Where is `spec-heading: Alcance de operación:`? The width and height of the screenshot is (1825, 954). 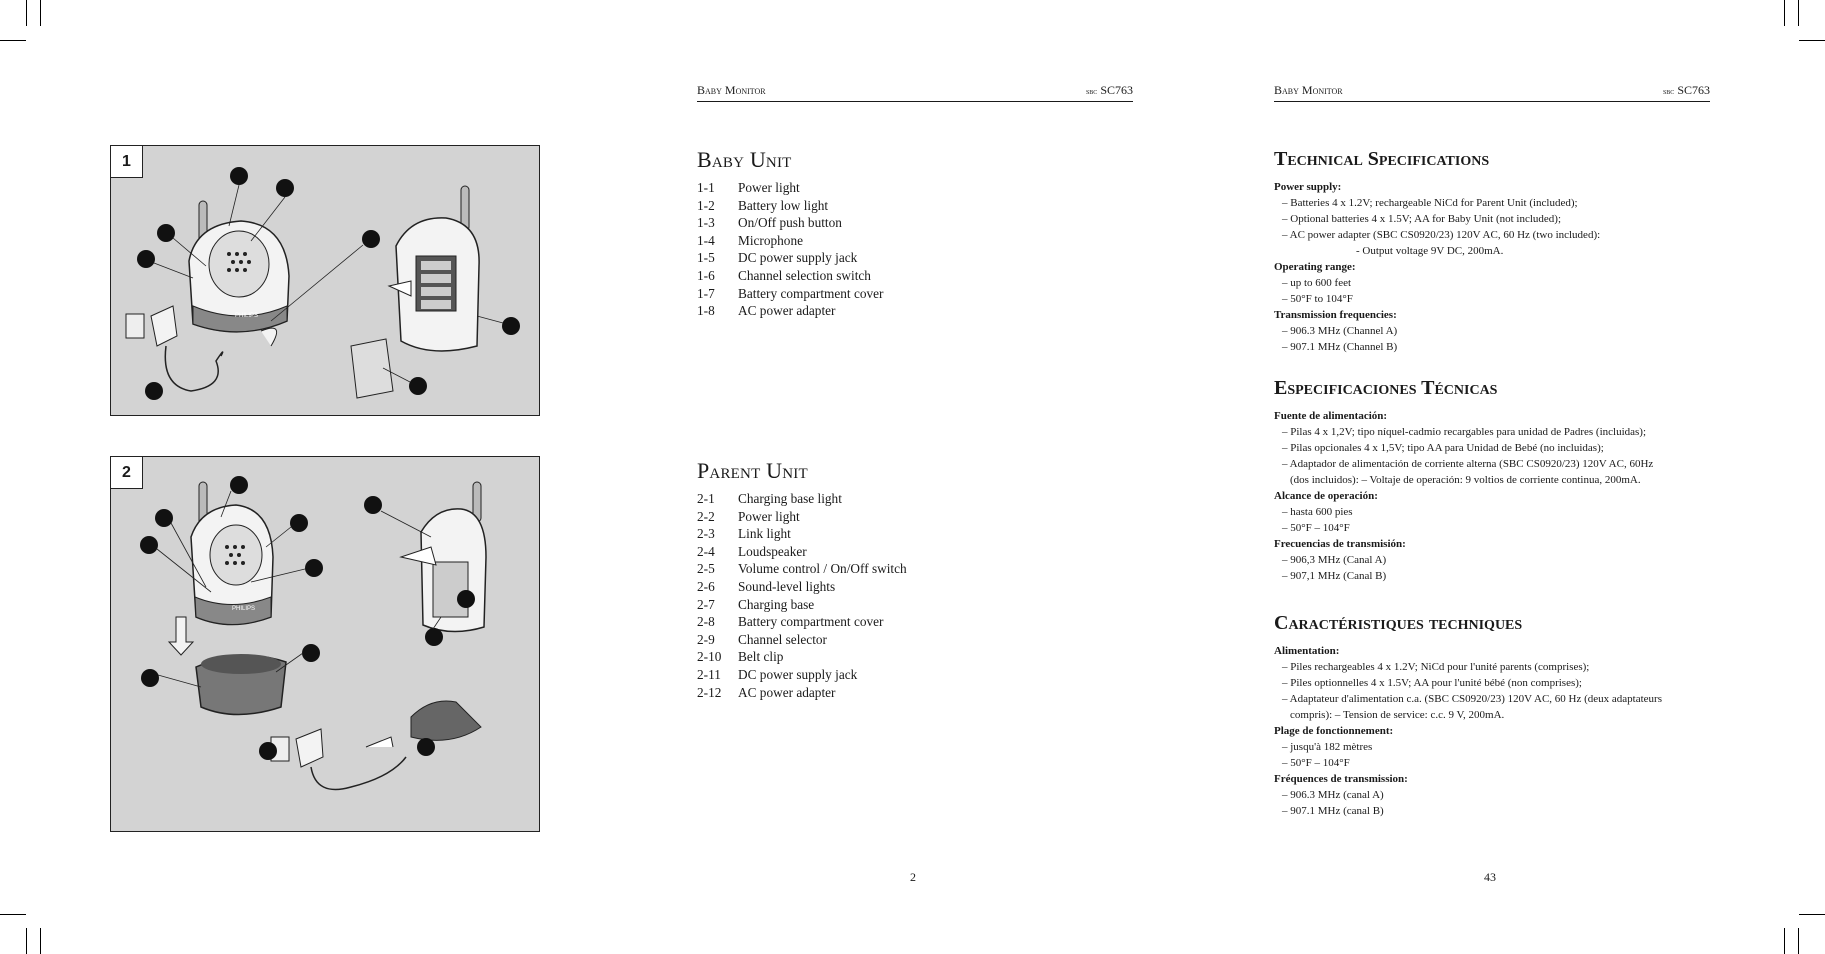 spec-heading: Alcance de operación: is located at coordinates (1326, 496).